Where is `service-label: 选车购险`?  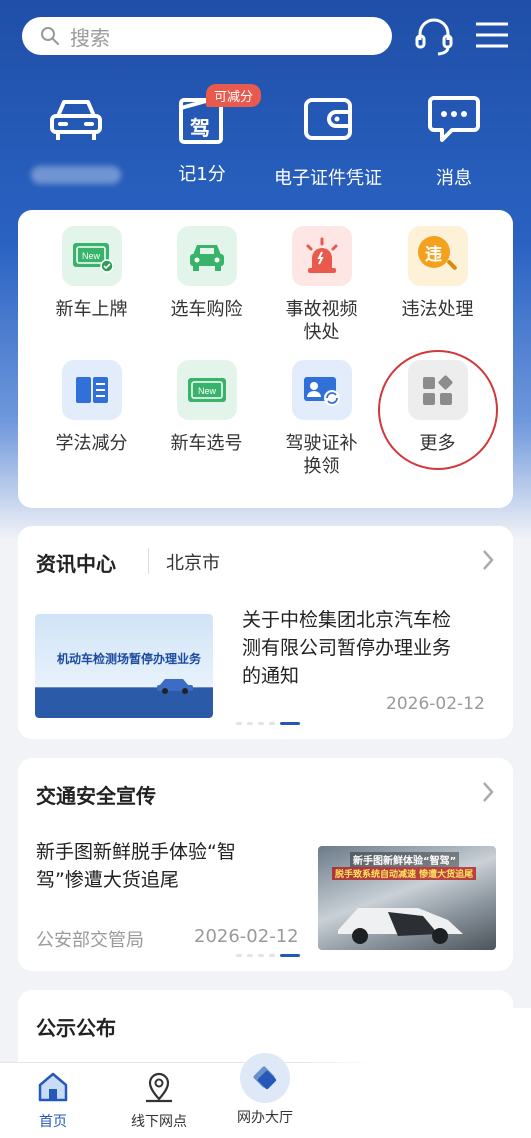
service-label: 选车购险 is located at coordinates (206, 309).